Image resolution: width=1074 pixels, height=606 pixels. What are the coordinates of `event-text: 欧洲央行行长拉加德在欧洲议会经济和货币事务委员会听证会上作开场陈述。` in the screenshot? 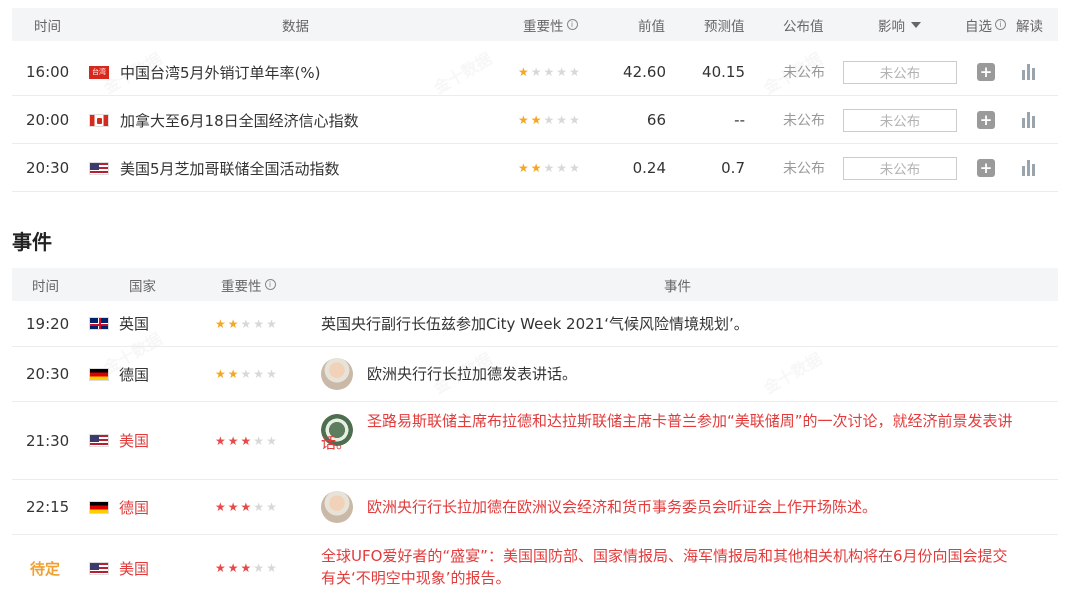 It's located at (622, 507).